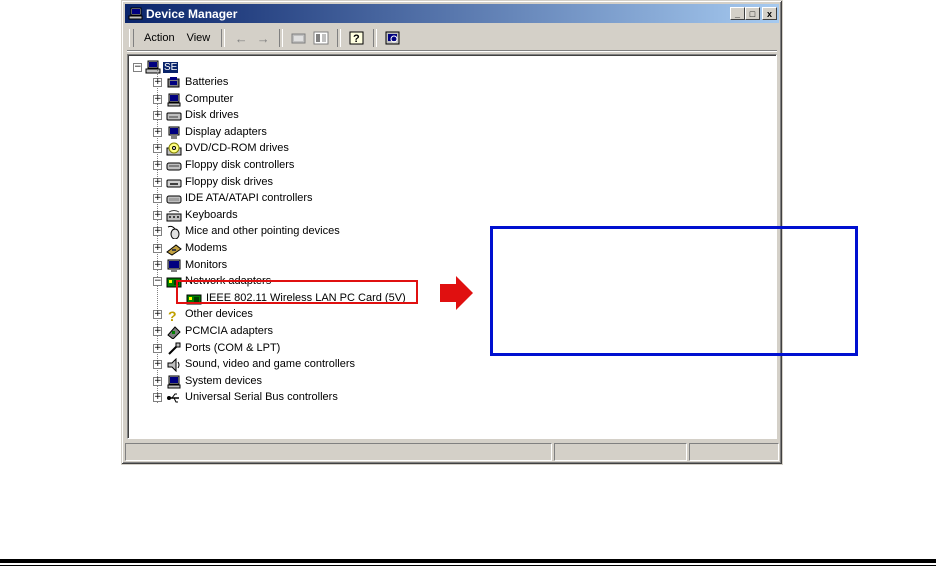 The height and width of the screenshot is (569, 936). What do you see at coordinates (206, 248) in the screenshot?
I see `tree-item-label: Modems` at bounding box center [206, 248].